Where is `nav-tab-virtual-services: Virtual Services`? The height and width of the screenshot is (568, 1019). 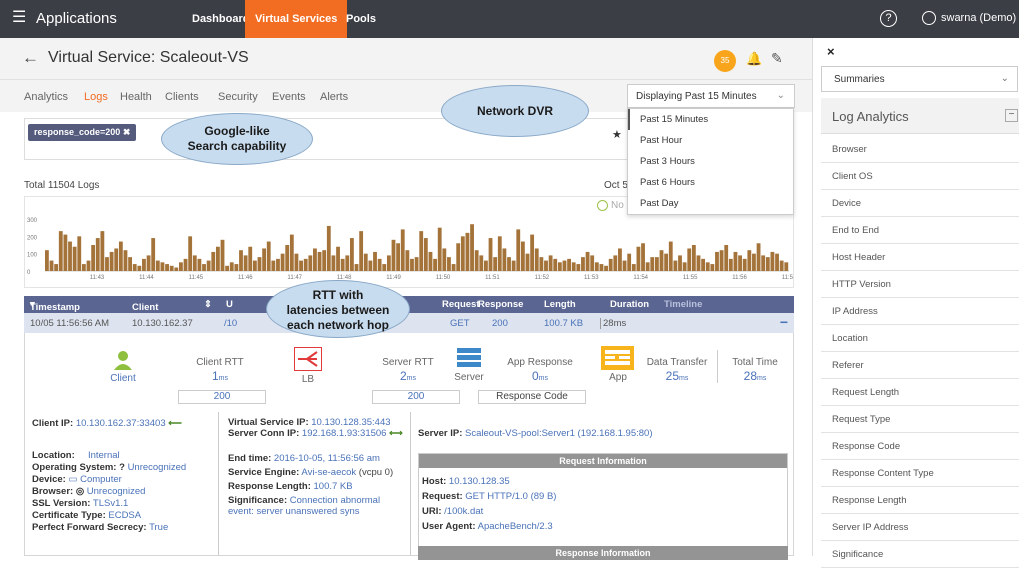 nav-tab-virtual-services: Virtual Services is located at coordinates (296, 19).